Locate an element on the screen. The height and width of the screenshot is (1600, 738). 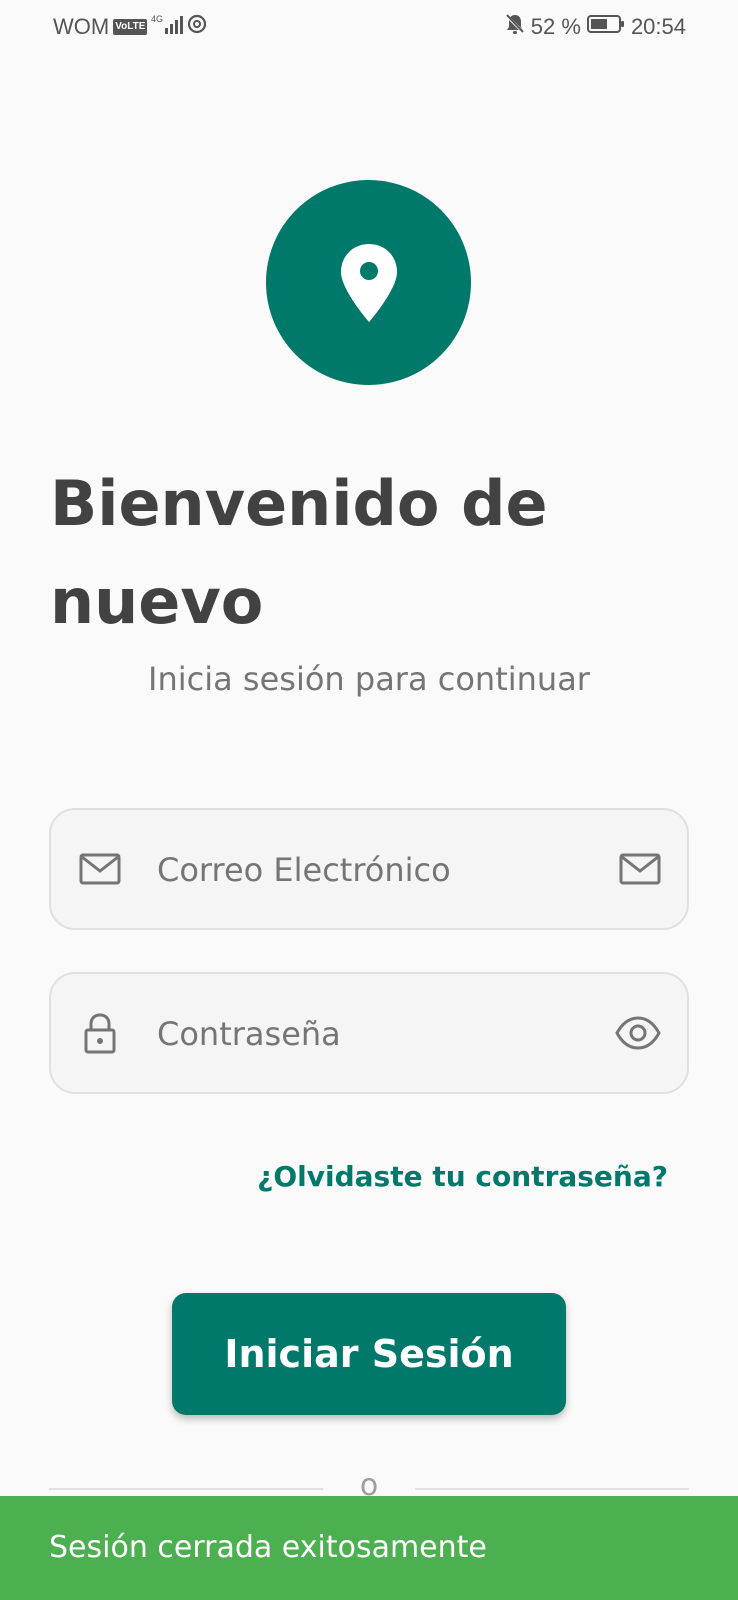
status-right: 52 % 20:54 is located at coordinates (595, 27).